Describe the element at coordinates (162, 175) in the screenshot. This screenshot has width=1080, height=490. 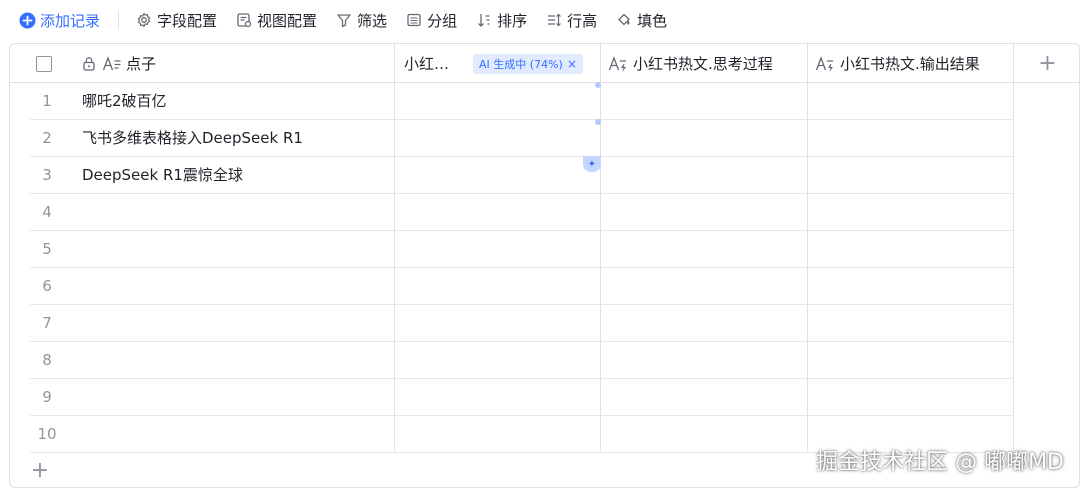
I see `cell-primary: DeepSeek R1震惊全球` at that location.